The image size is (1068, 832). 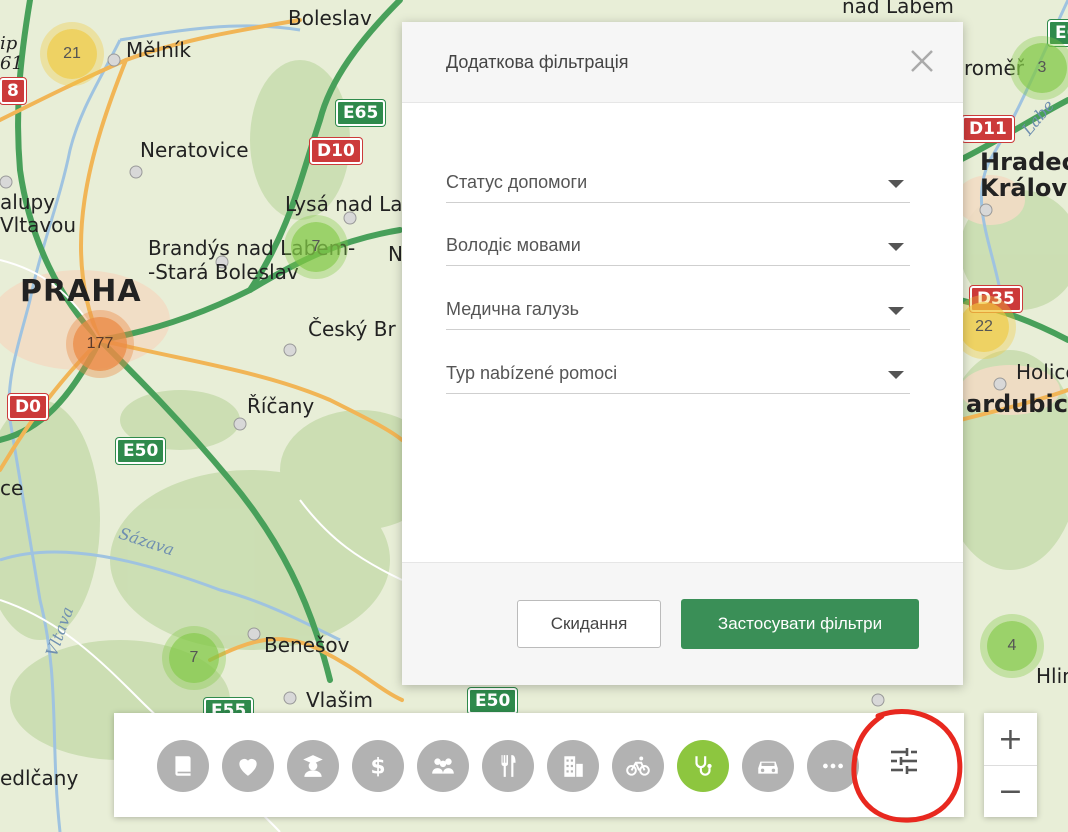 I want to click on category-people-button, so click(x=443, y=766).